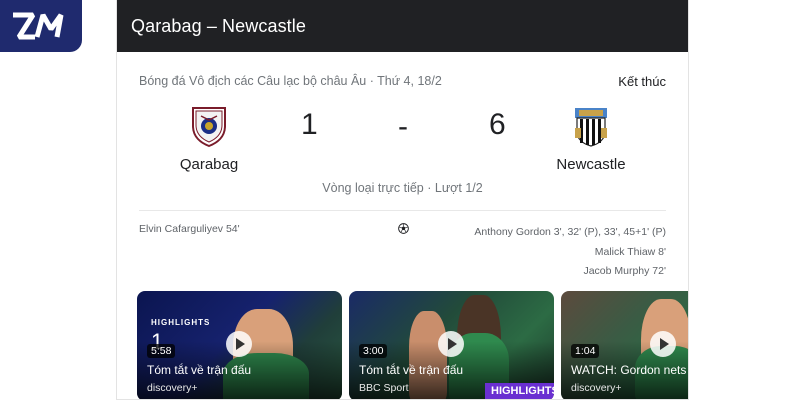 The width and height of the screenshot is (800, 400). I want to click on away-scorer: Malick Thiaw 8', so click(630, 251).